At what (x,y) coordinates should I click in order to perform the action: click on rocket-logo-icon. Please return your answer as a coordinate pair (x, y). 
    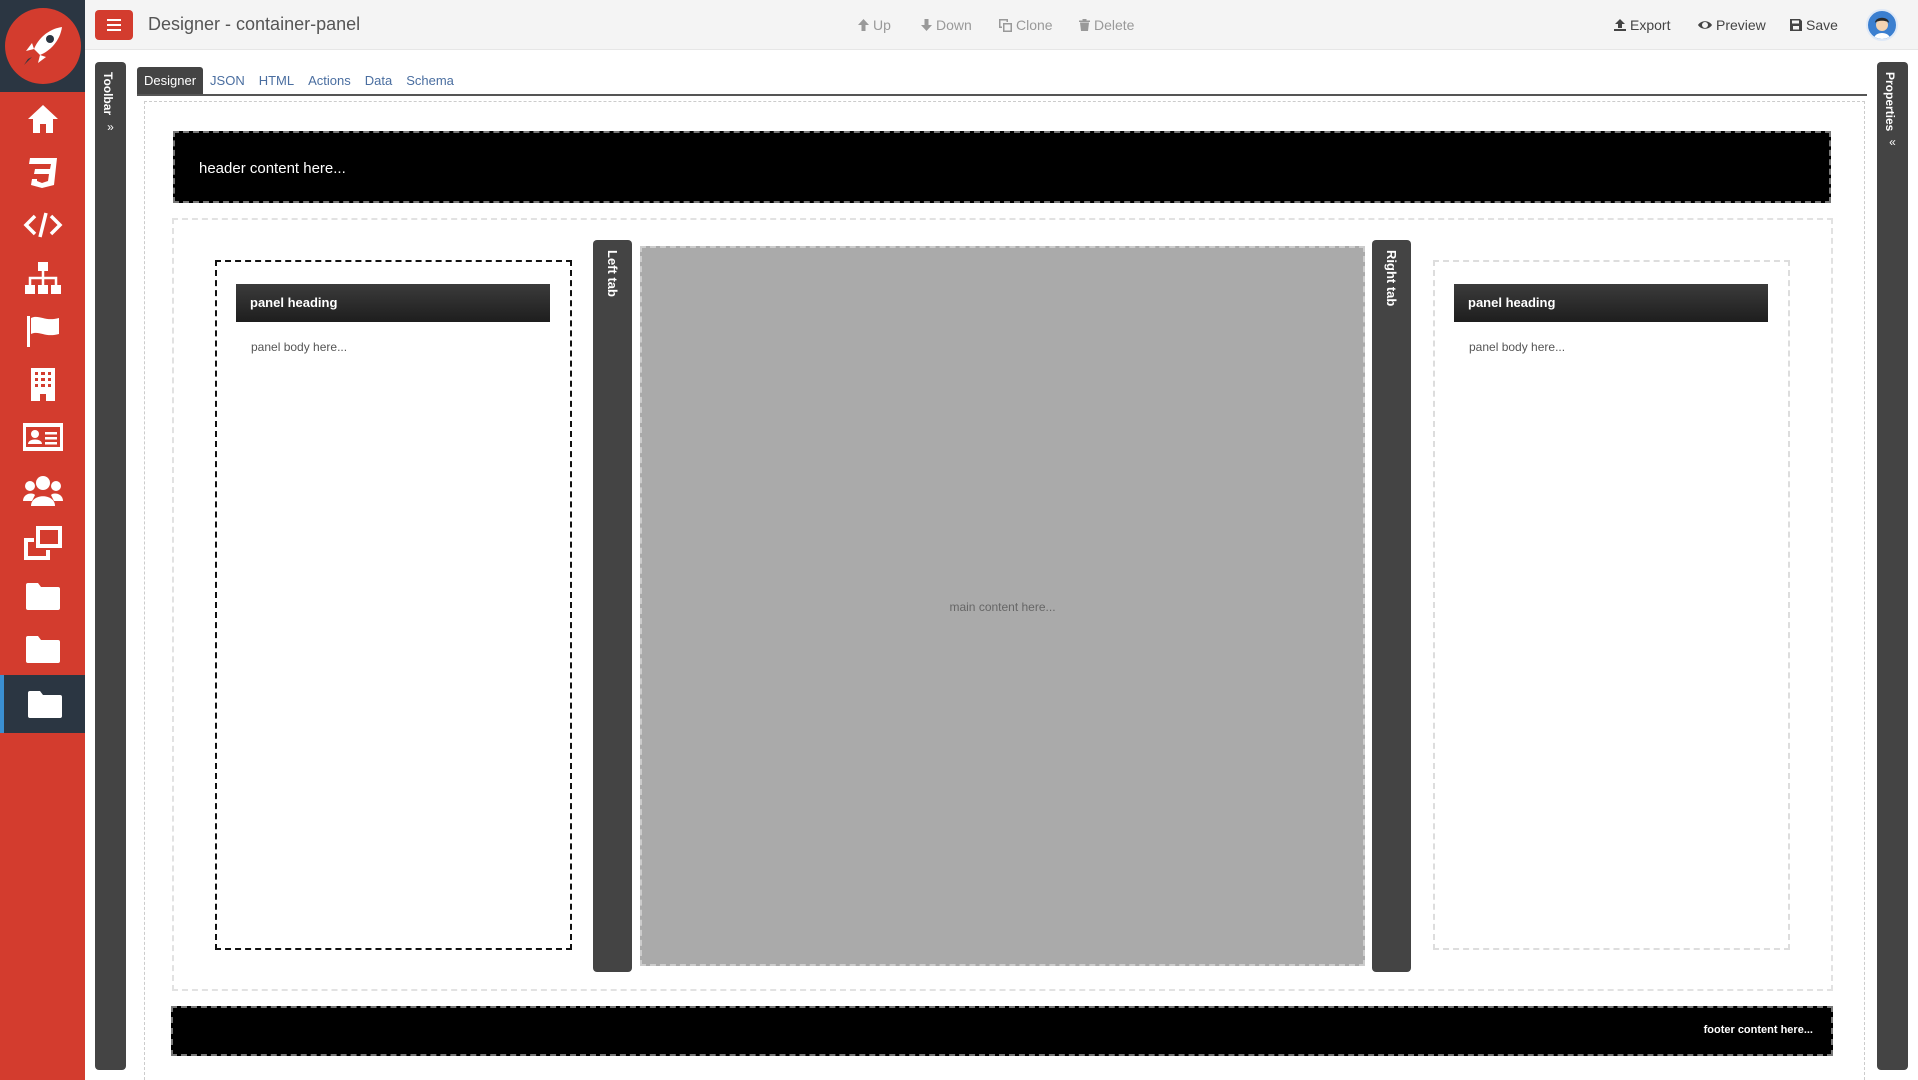
    Looking at the image, I should click on (42, 46).